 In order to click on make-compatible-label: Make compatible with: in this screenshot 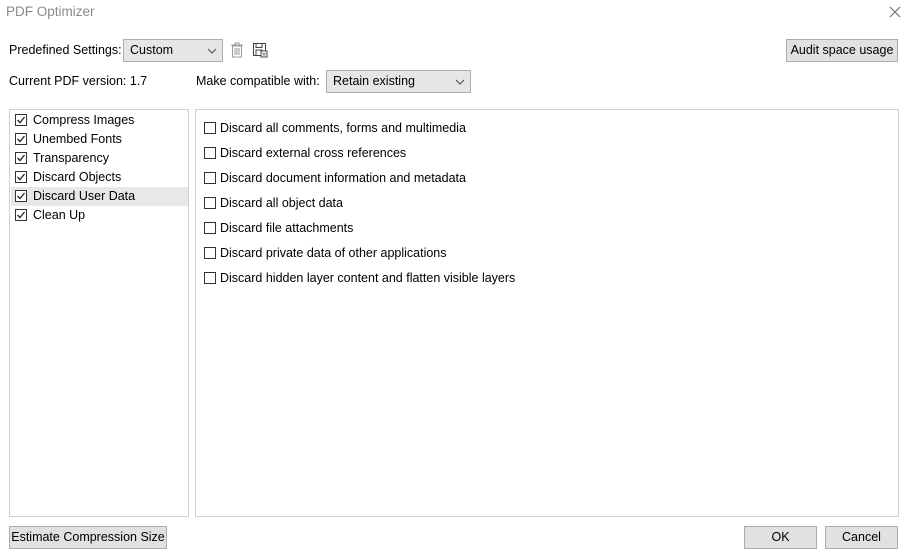, I will do `click(258, 81)`.